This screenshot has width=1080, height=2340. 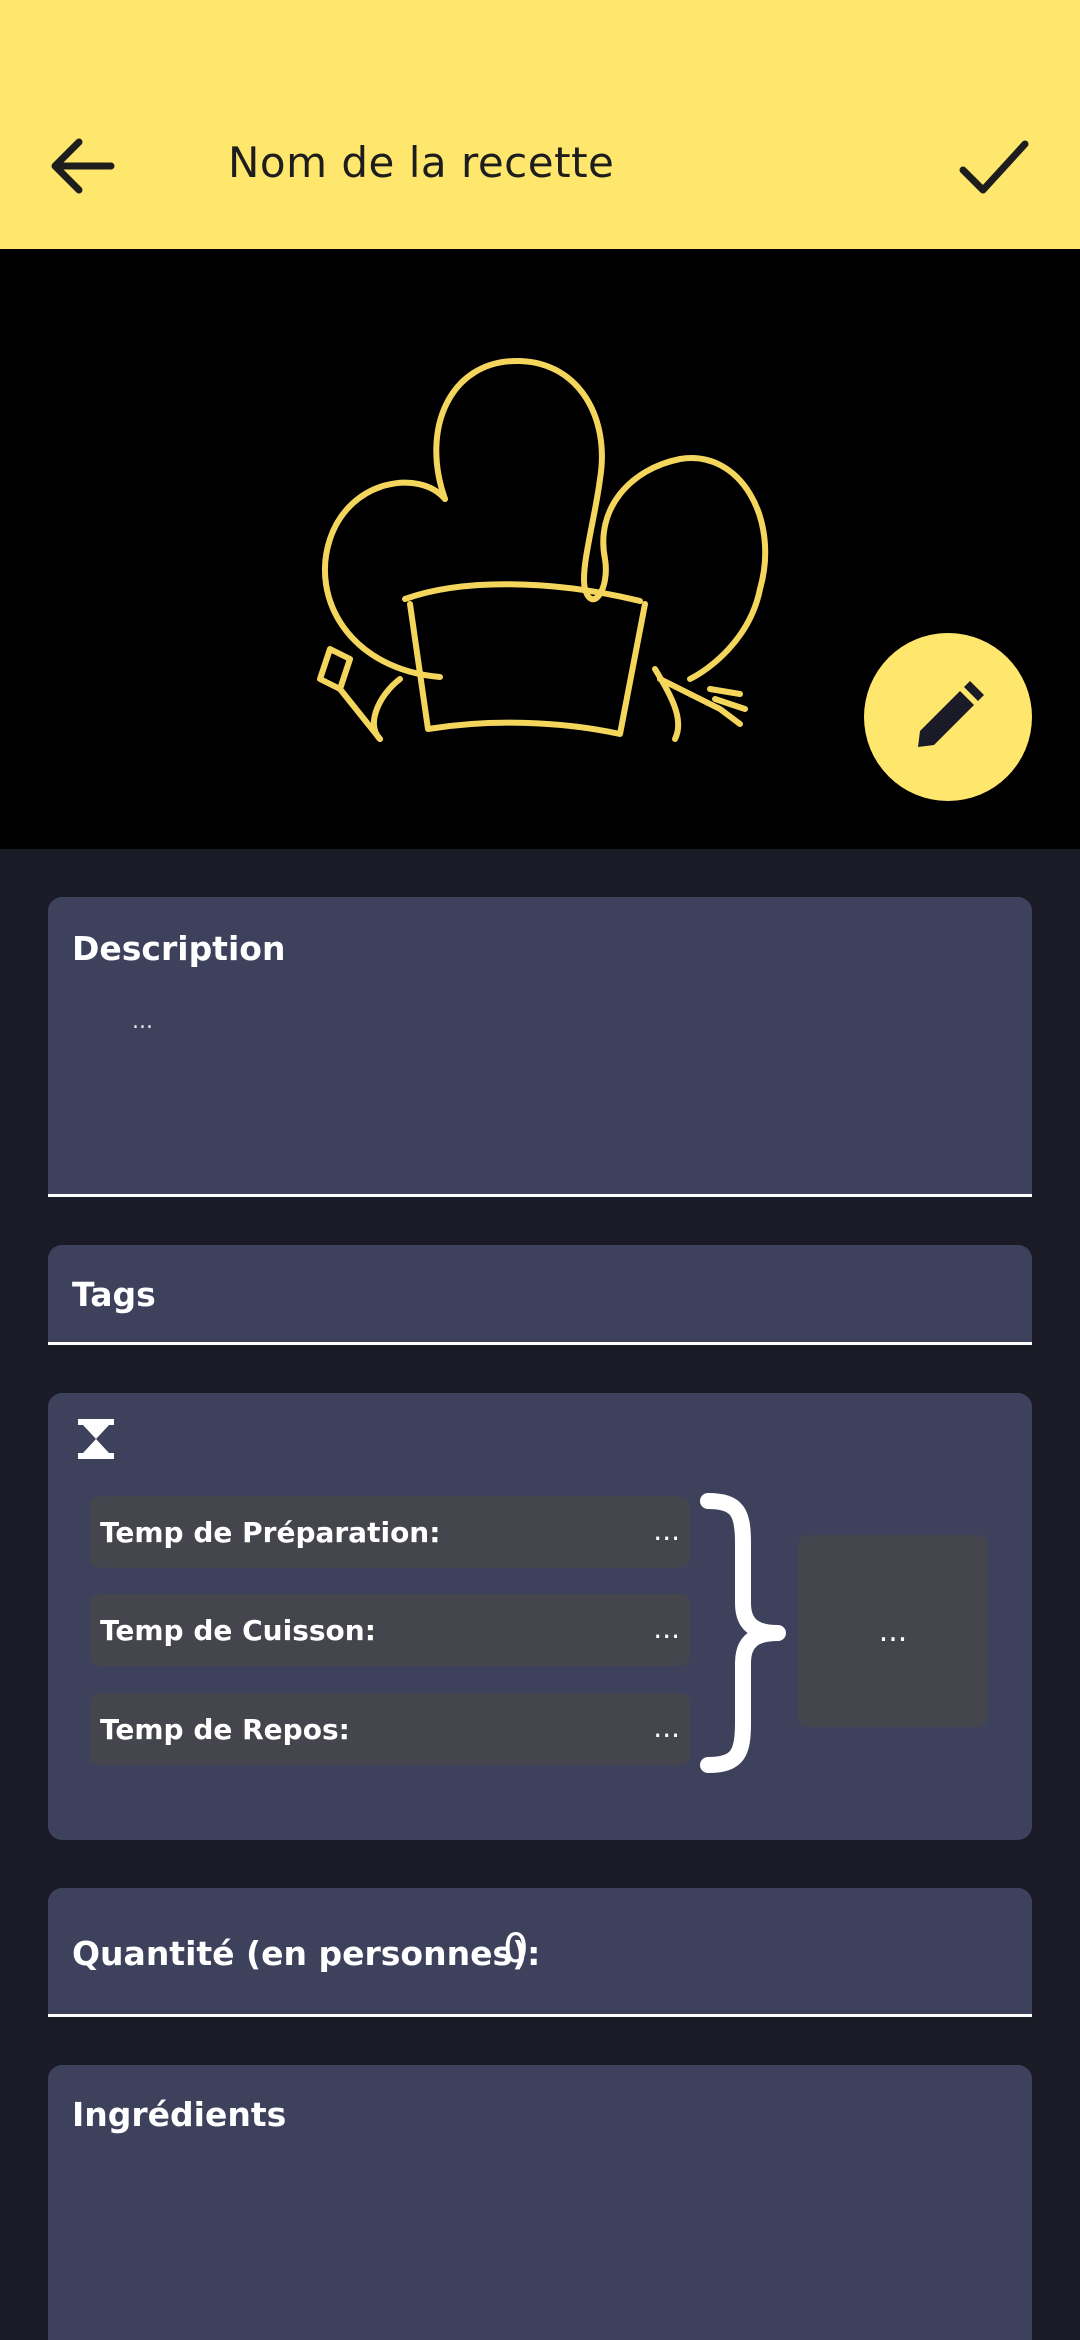 I want to click on quantity-field: Quantité (en personnes): 0, so click(x=540, y=1952).